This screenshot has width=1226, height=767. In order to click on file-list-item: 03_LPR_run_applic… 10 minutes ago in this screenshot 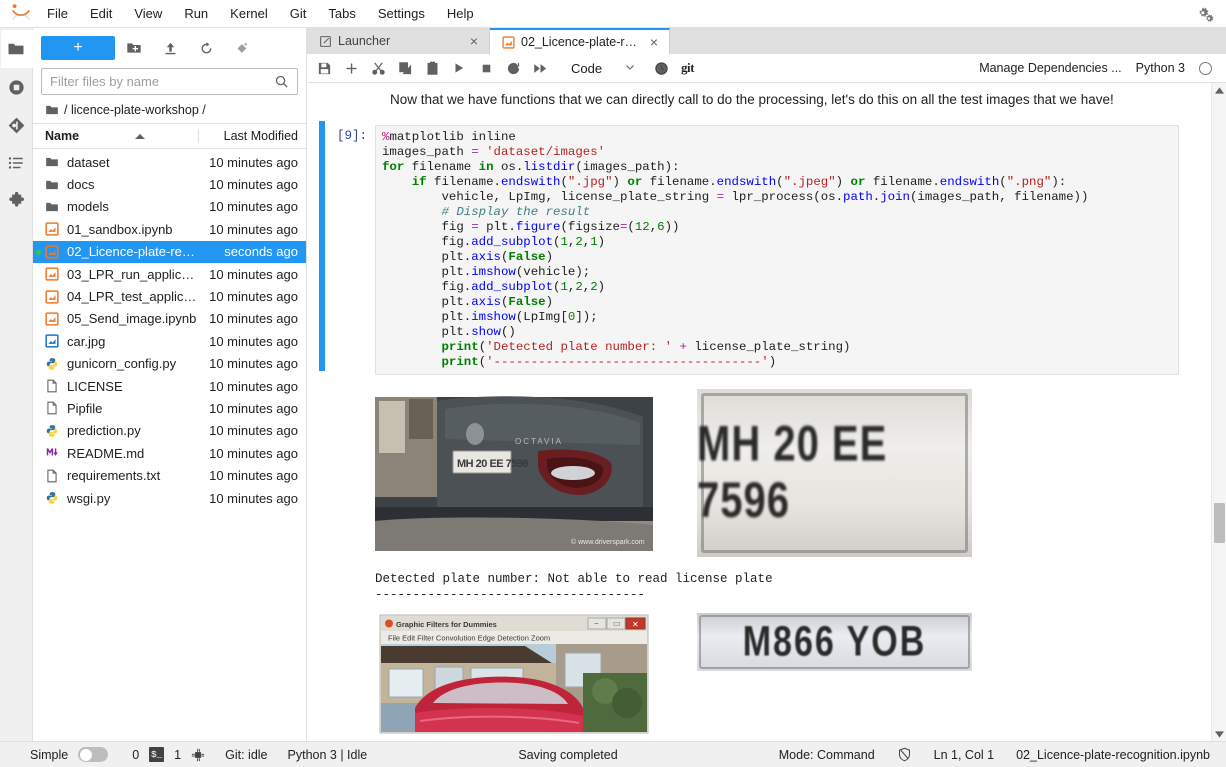, I will do `click(169, 274)`.